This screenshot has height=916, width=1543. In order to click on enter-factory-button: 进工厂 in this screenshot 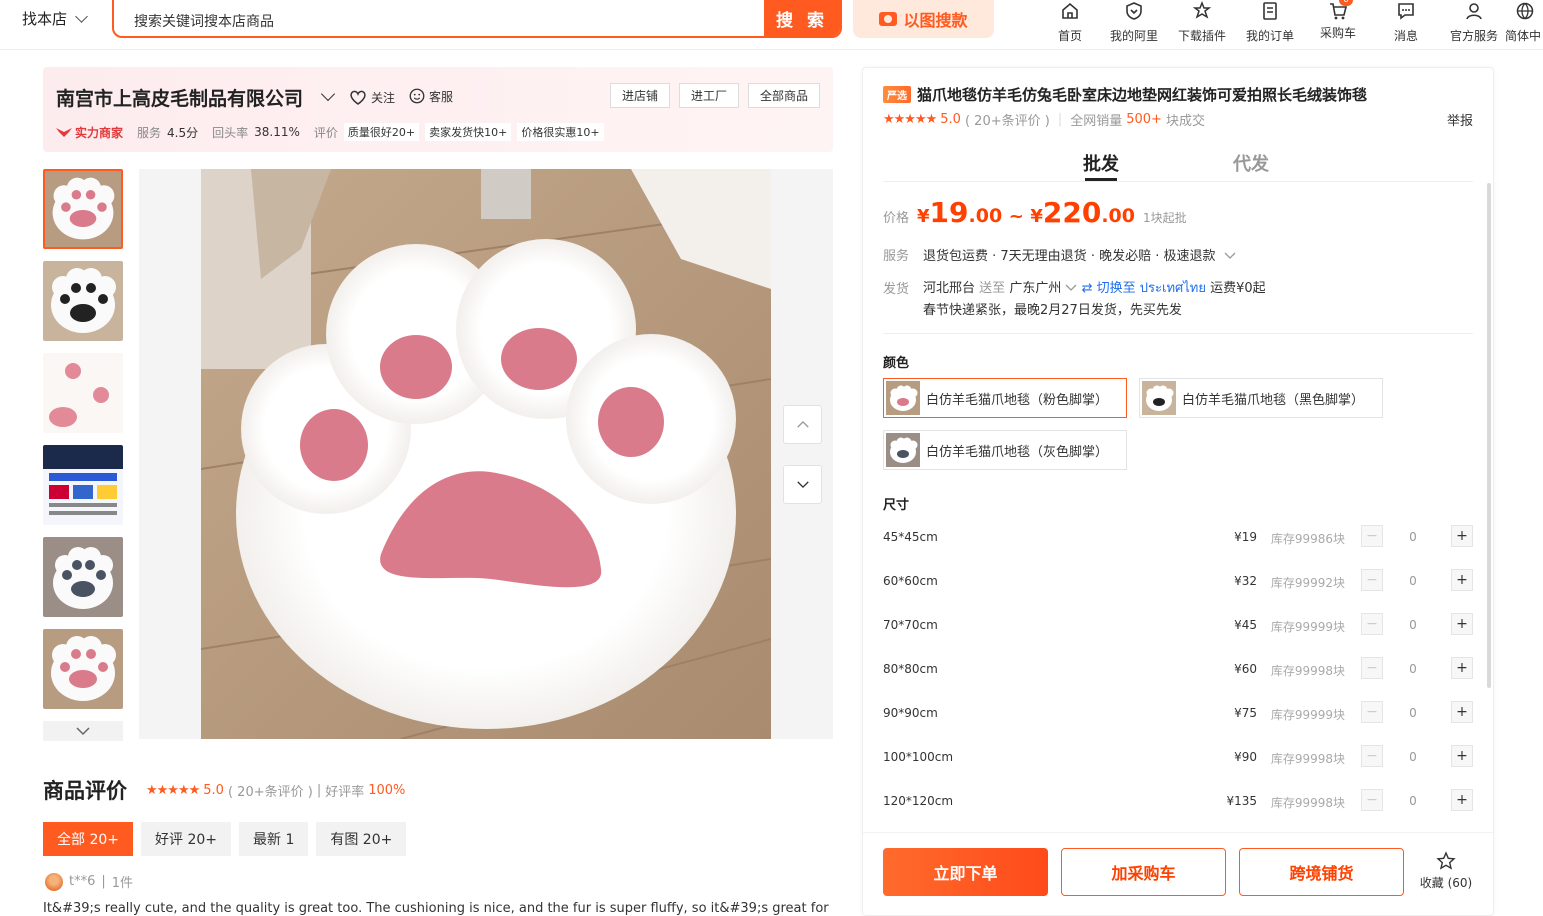, I will do `click(708, 95)`.